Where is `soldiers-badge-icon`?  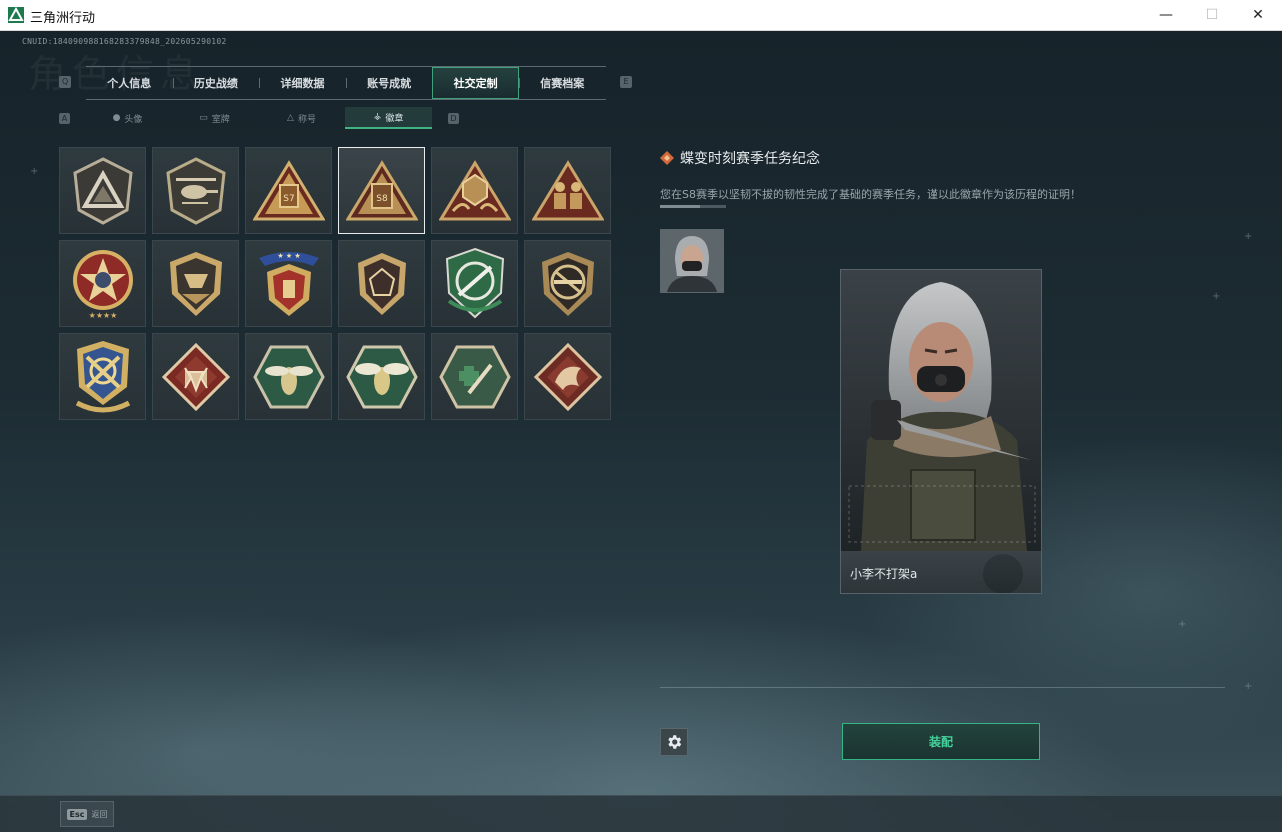 soldiers-badge-icon is located at coordinates (567, 189).